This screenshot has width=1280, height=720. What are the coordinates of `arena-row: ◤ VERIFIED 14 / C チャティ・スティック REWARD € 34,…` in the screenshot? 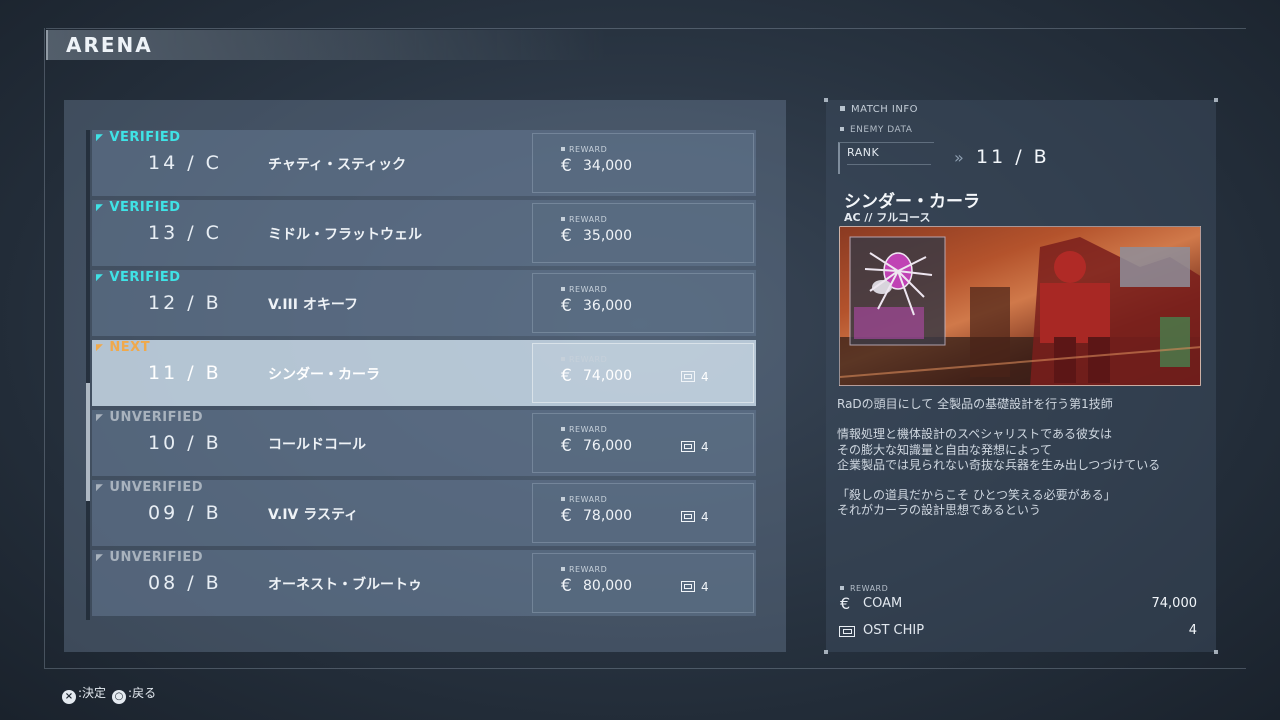 It's located at (424, 163).